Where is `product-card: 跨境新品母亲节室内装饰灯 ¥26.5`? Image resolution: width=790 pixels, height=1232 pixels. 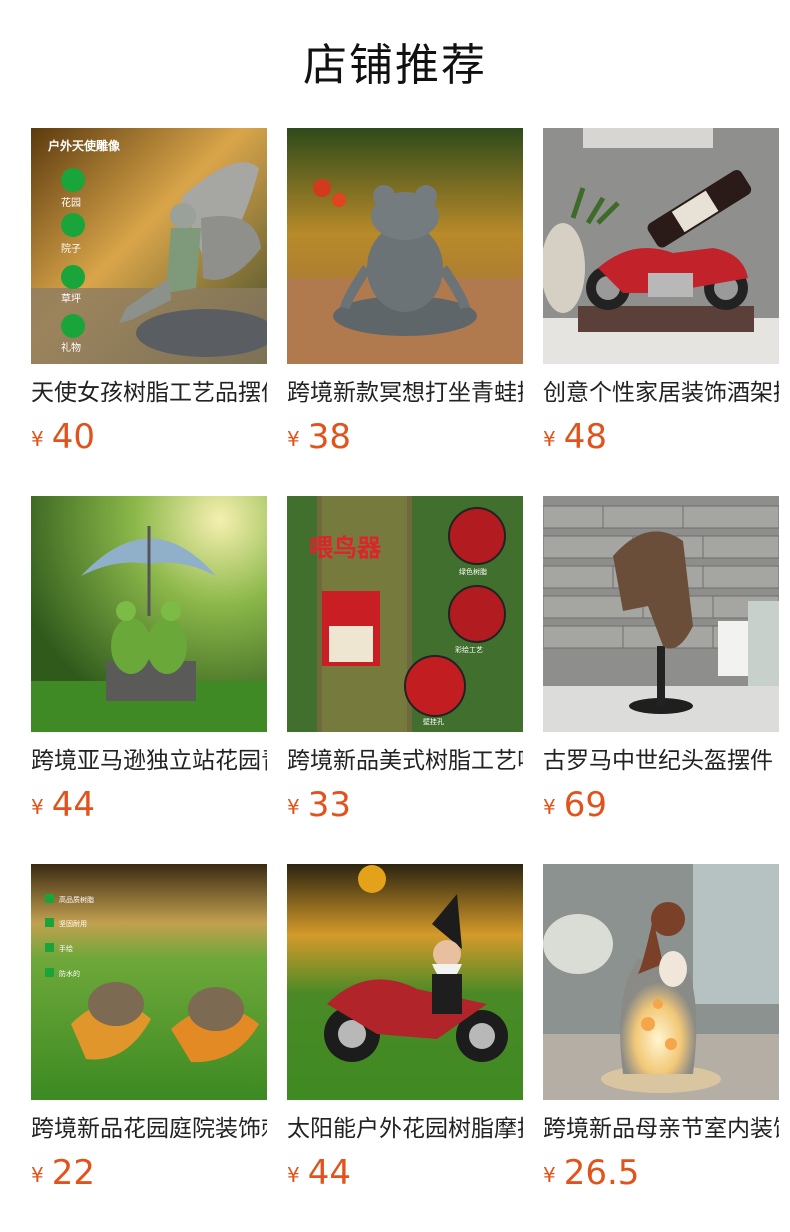 product-card: 跨境新品母亲节室内装饰灯 ¥26.5 is located at coordinates (661, 1029).